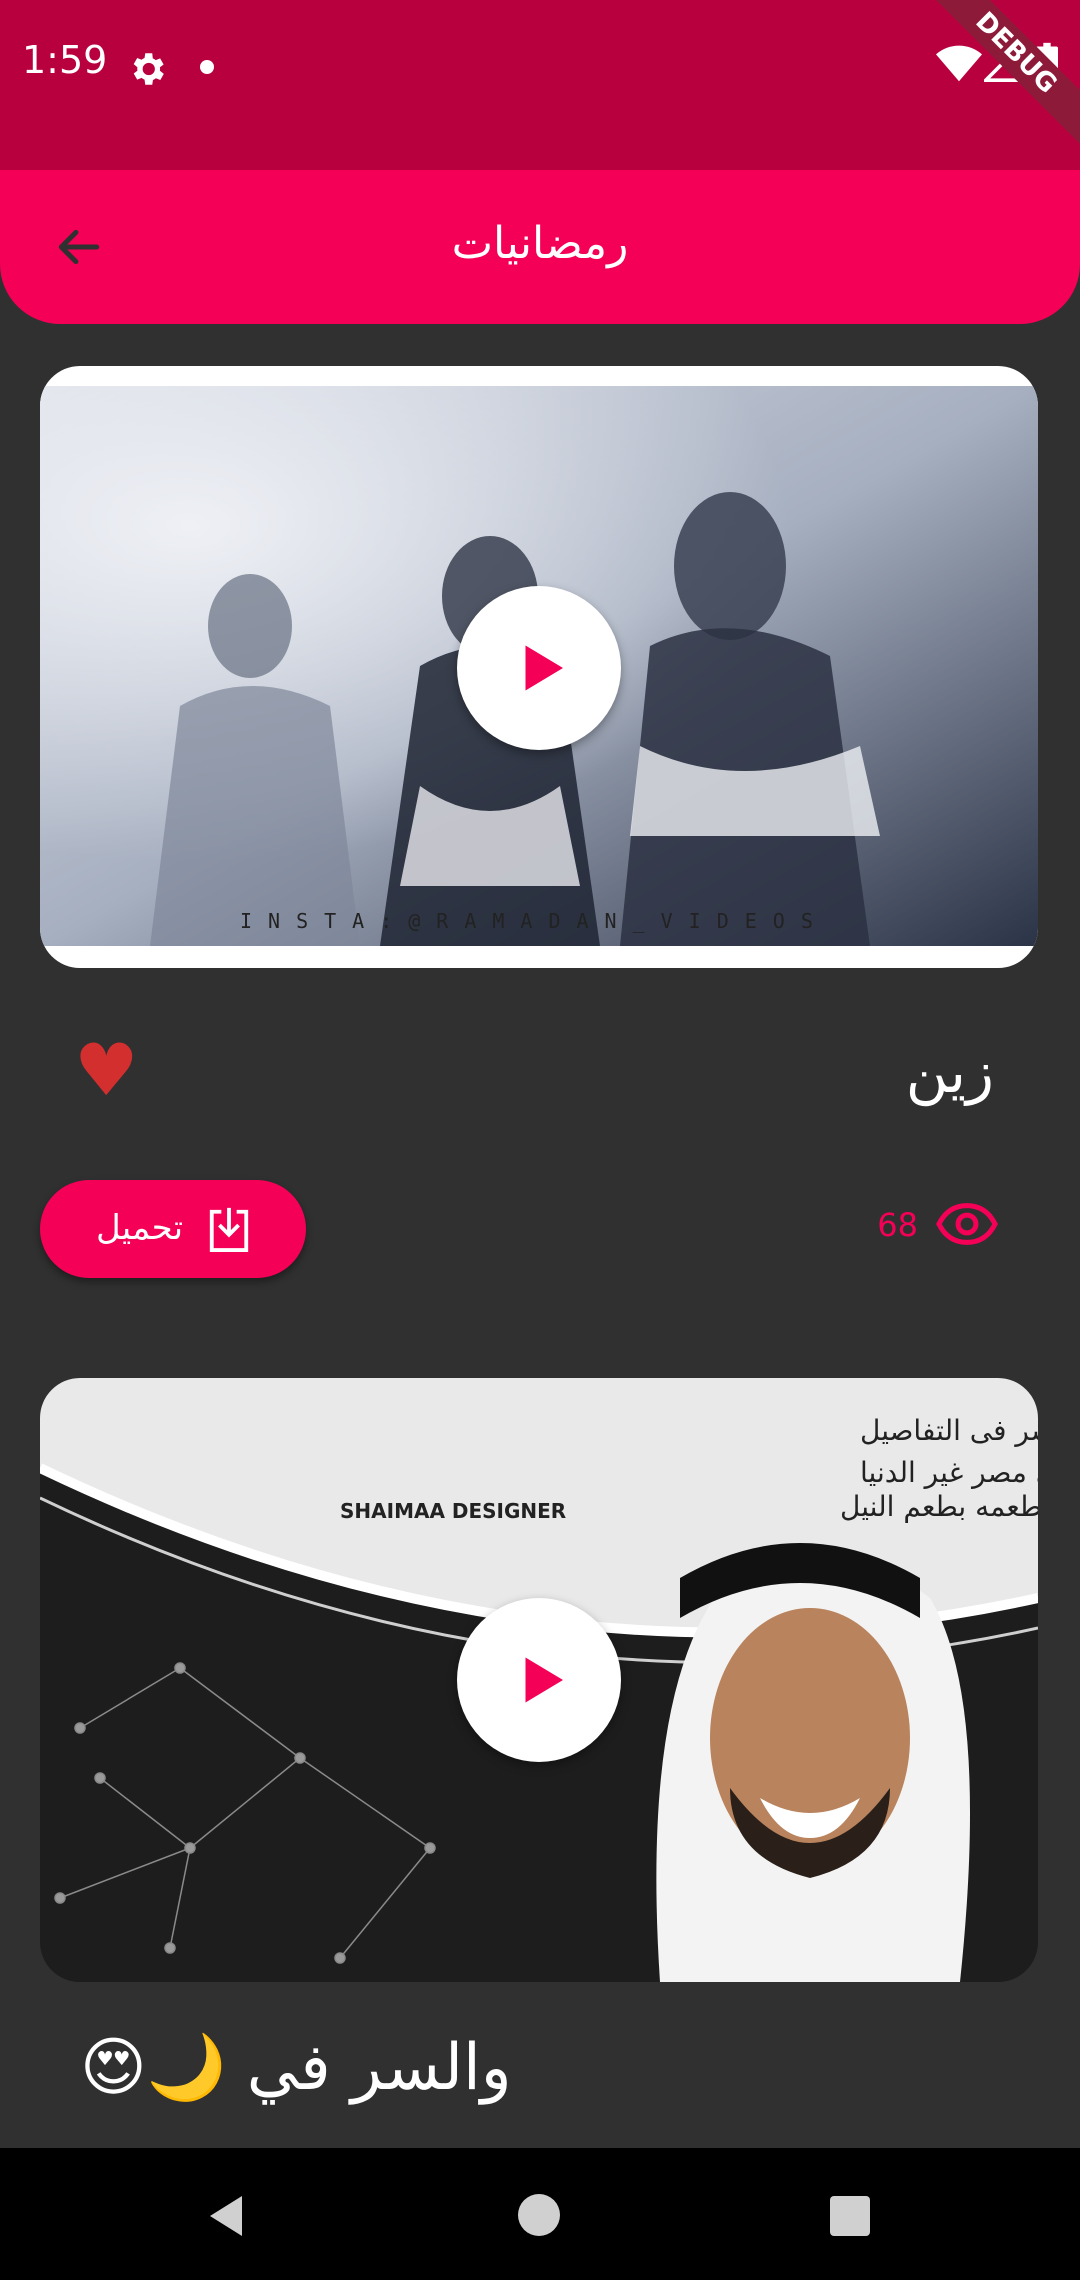 This screenshot has height=2280, width=1080. I want to click on notification-dot-icon, so click(207, 67).